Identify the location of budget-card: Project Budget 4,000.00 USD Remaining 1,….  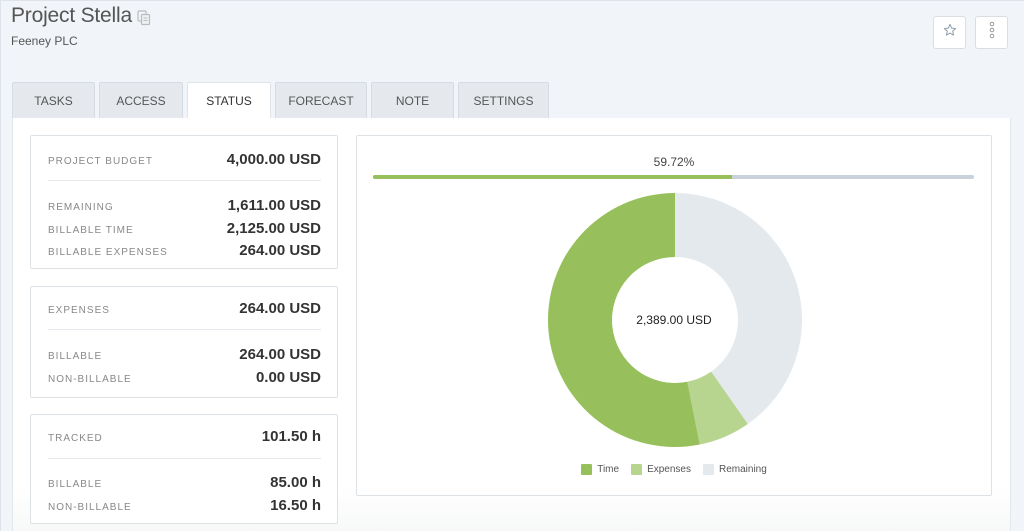
(184, 202).